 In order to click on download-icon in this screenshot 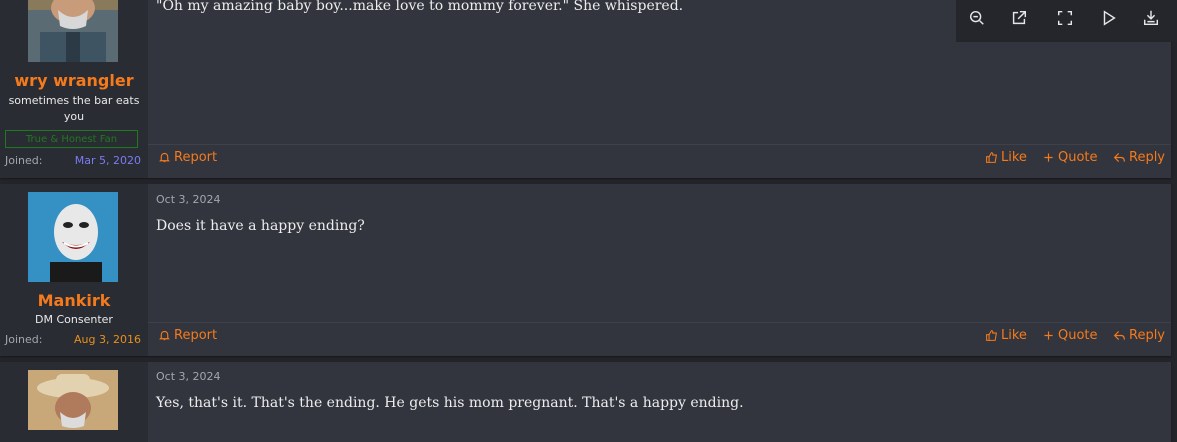, I will do `click(1151, 18)`.